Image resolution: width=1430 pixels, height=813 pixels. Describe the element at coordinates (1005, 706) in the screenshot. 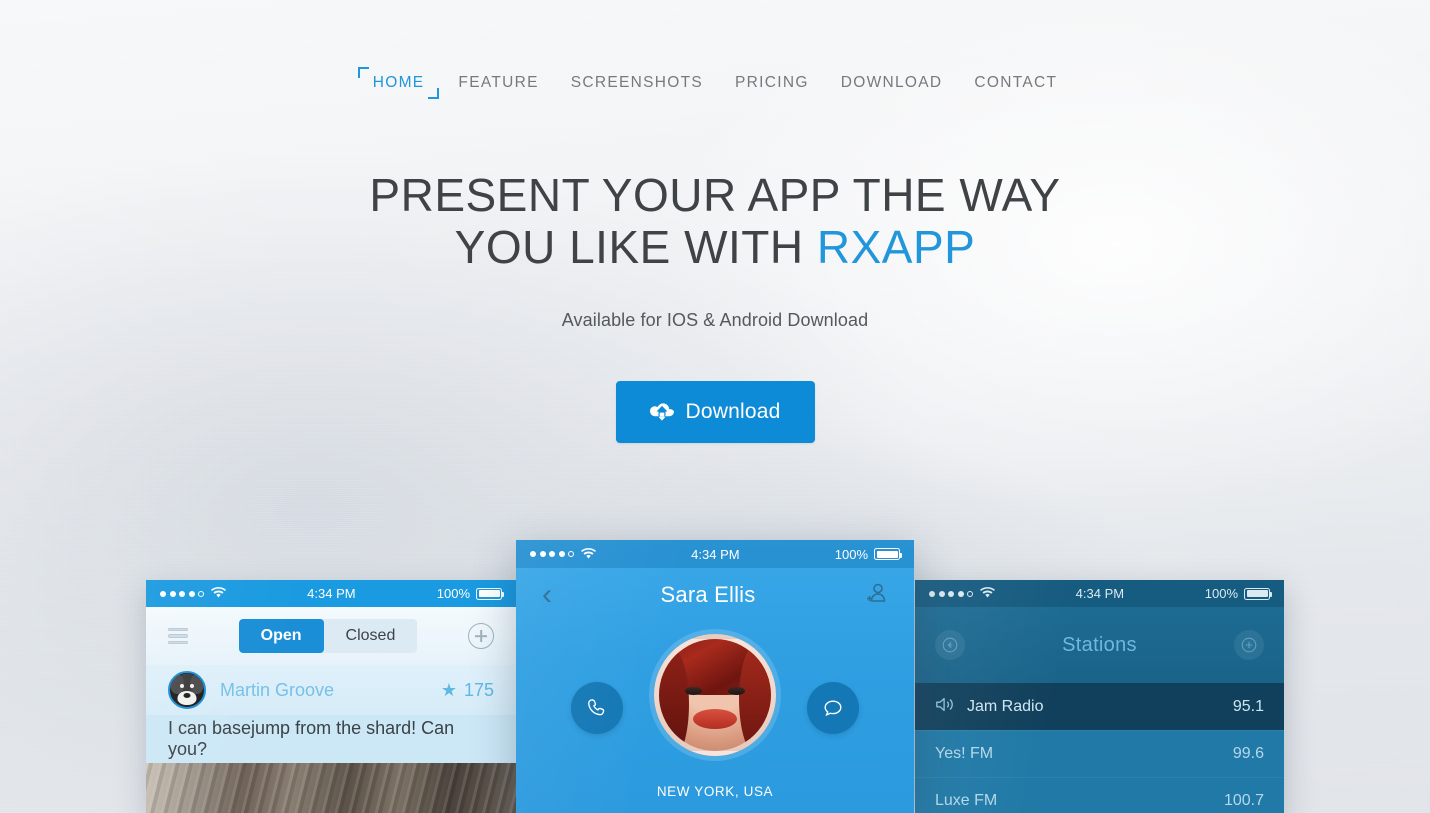

I see `station-name: Jam Radio` at that location.